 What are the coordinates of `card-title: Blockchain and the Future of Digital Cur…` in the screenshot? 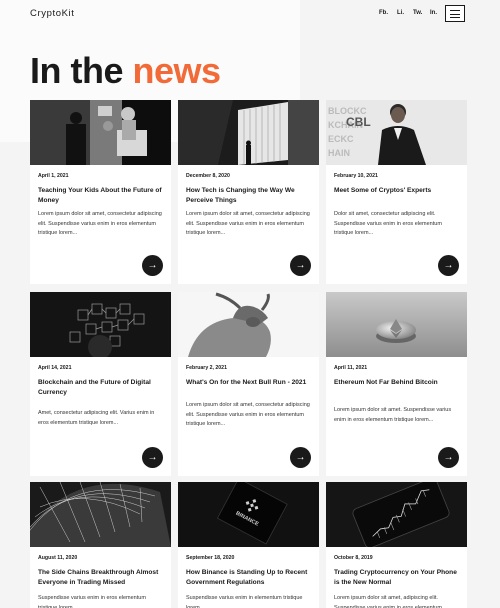 It's located at (101, 388).